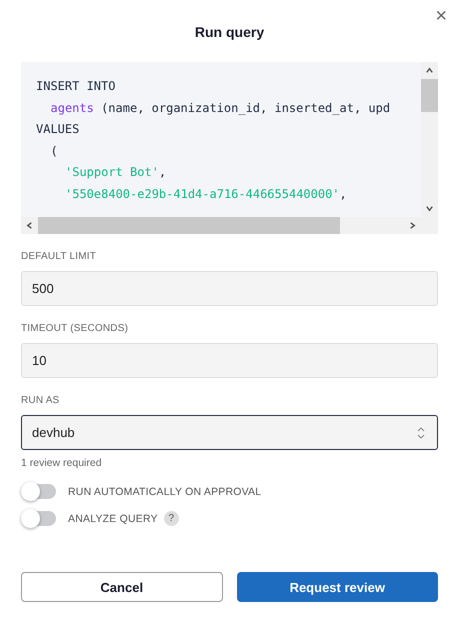 The image size is (459, 622). Describe the element at coordinates (121, 587) in the screenshot. I see `cancel-button: Cancel` at that location.